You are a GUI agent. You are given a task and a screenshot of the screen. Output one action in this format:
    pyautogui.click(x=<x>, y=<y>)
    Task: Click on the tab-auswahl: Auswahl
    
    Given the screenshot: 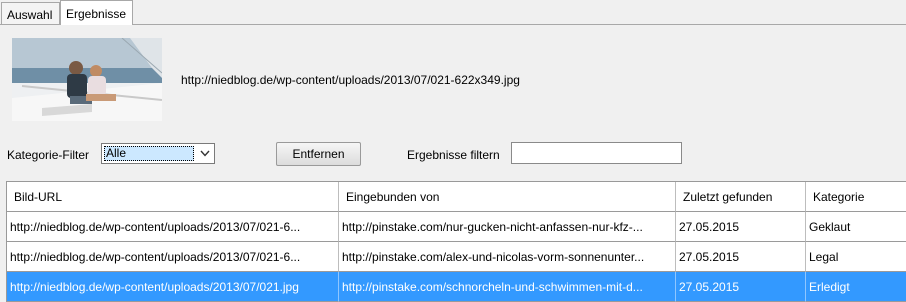 What is the action you would take?
    pyautogui.click(x=30, y=13)
    